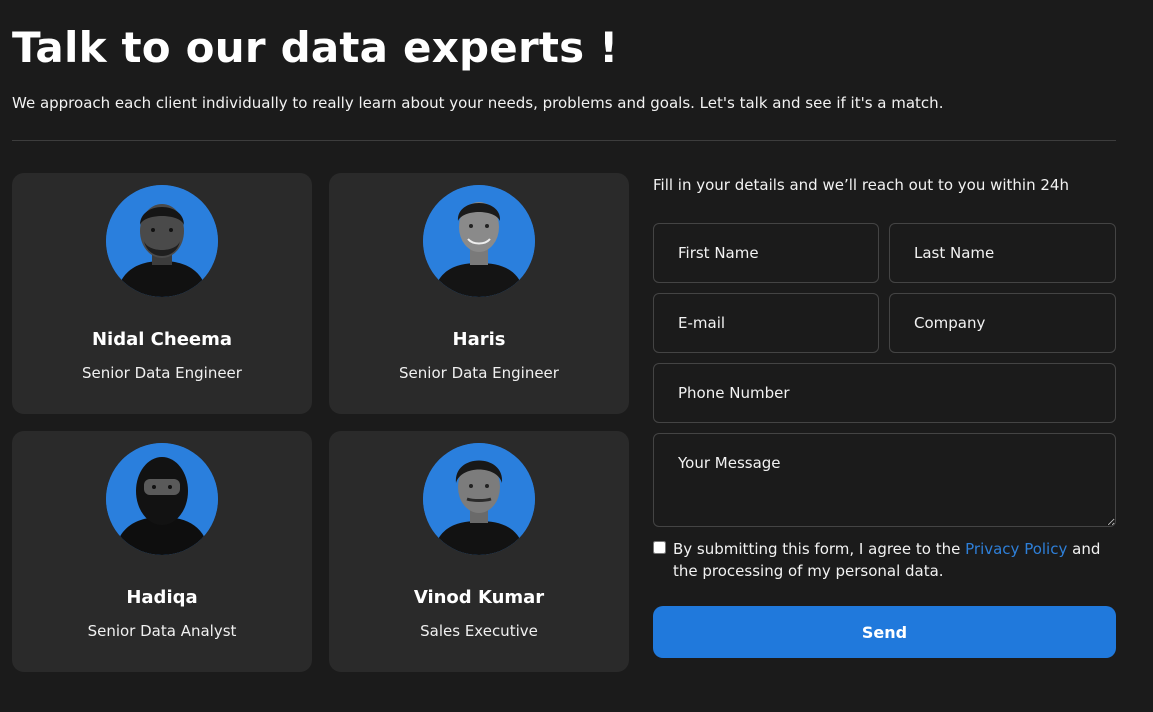 The width and height of the screenshot is (1153, 712). I want to click on team-card-vinod-kumar: Vinod Kumar Sales Executive, so click(479, 551).